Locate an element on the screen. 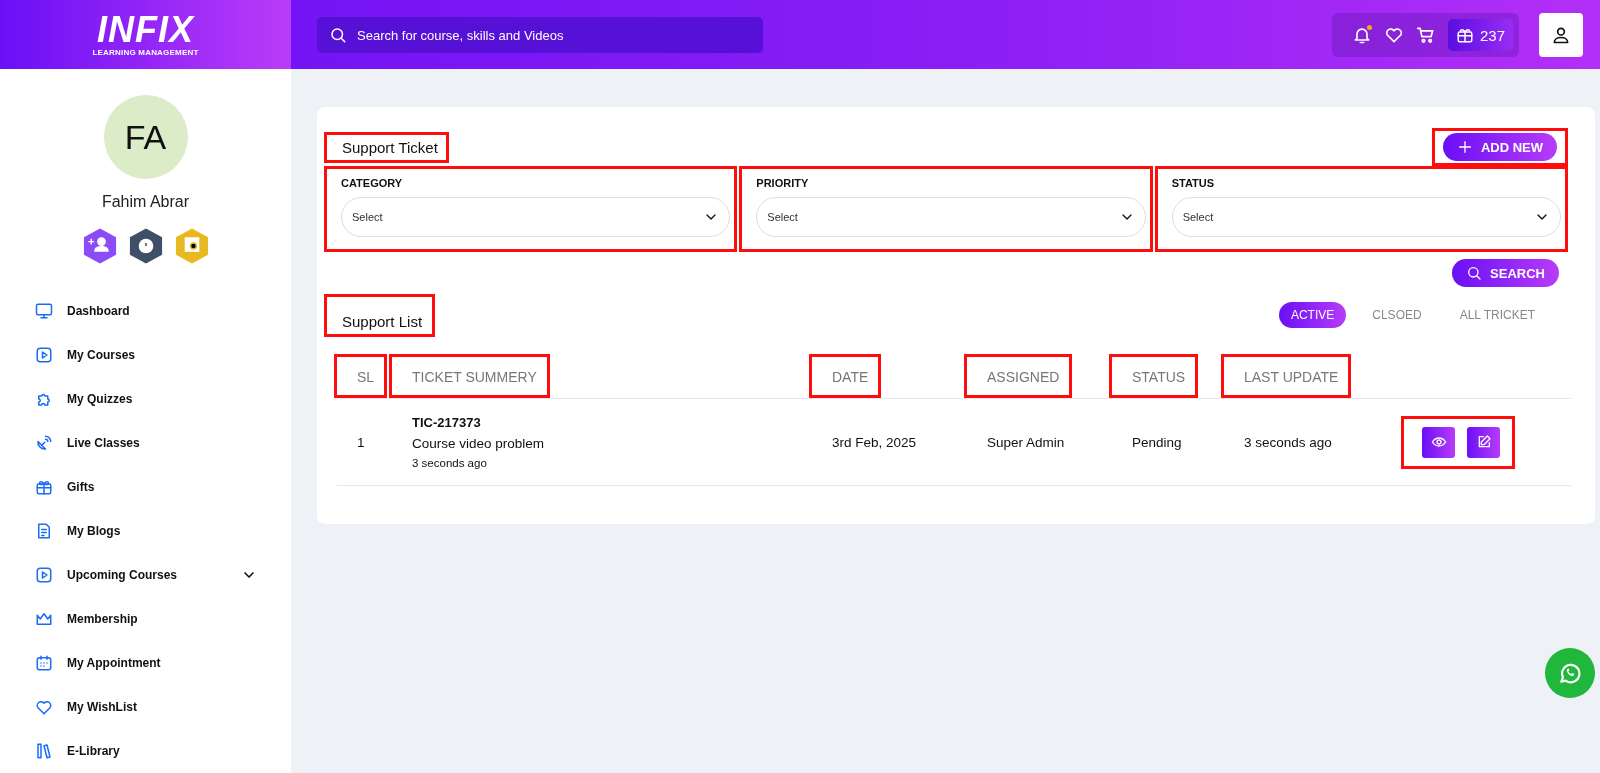 Image resolution: width=1600 pixels, height=773 pixels. cart-icon is located at coordinates (1425, 35).